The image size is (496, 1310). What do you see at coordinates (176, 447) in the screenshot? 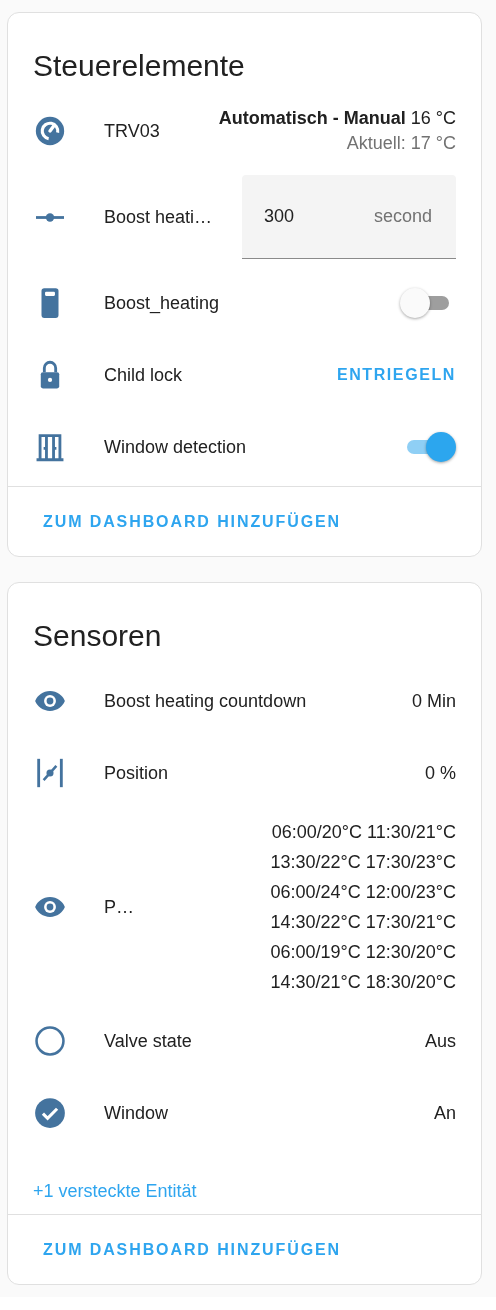
I see `entity-name: Window detection` at bounding box center [176, 447].